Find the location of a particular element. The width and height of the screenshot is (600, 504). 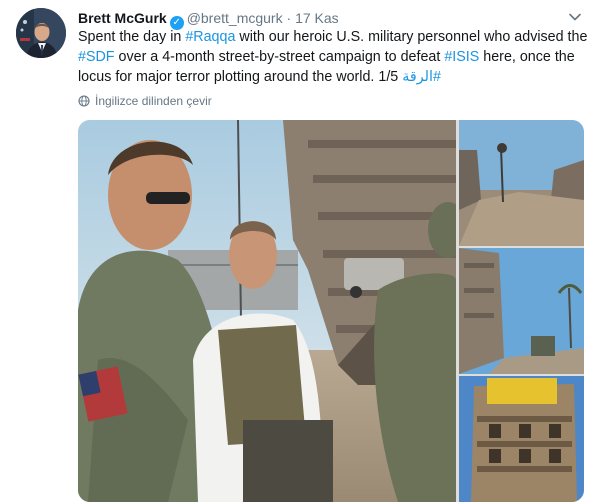

translate-link: İngilizce dilinden çevir is located at coordinates (145, 101).